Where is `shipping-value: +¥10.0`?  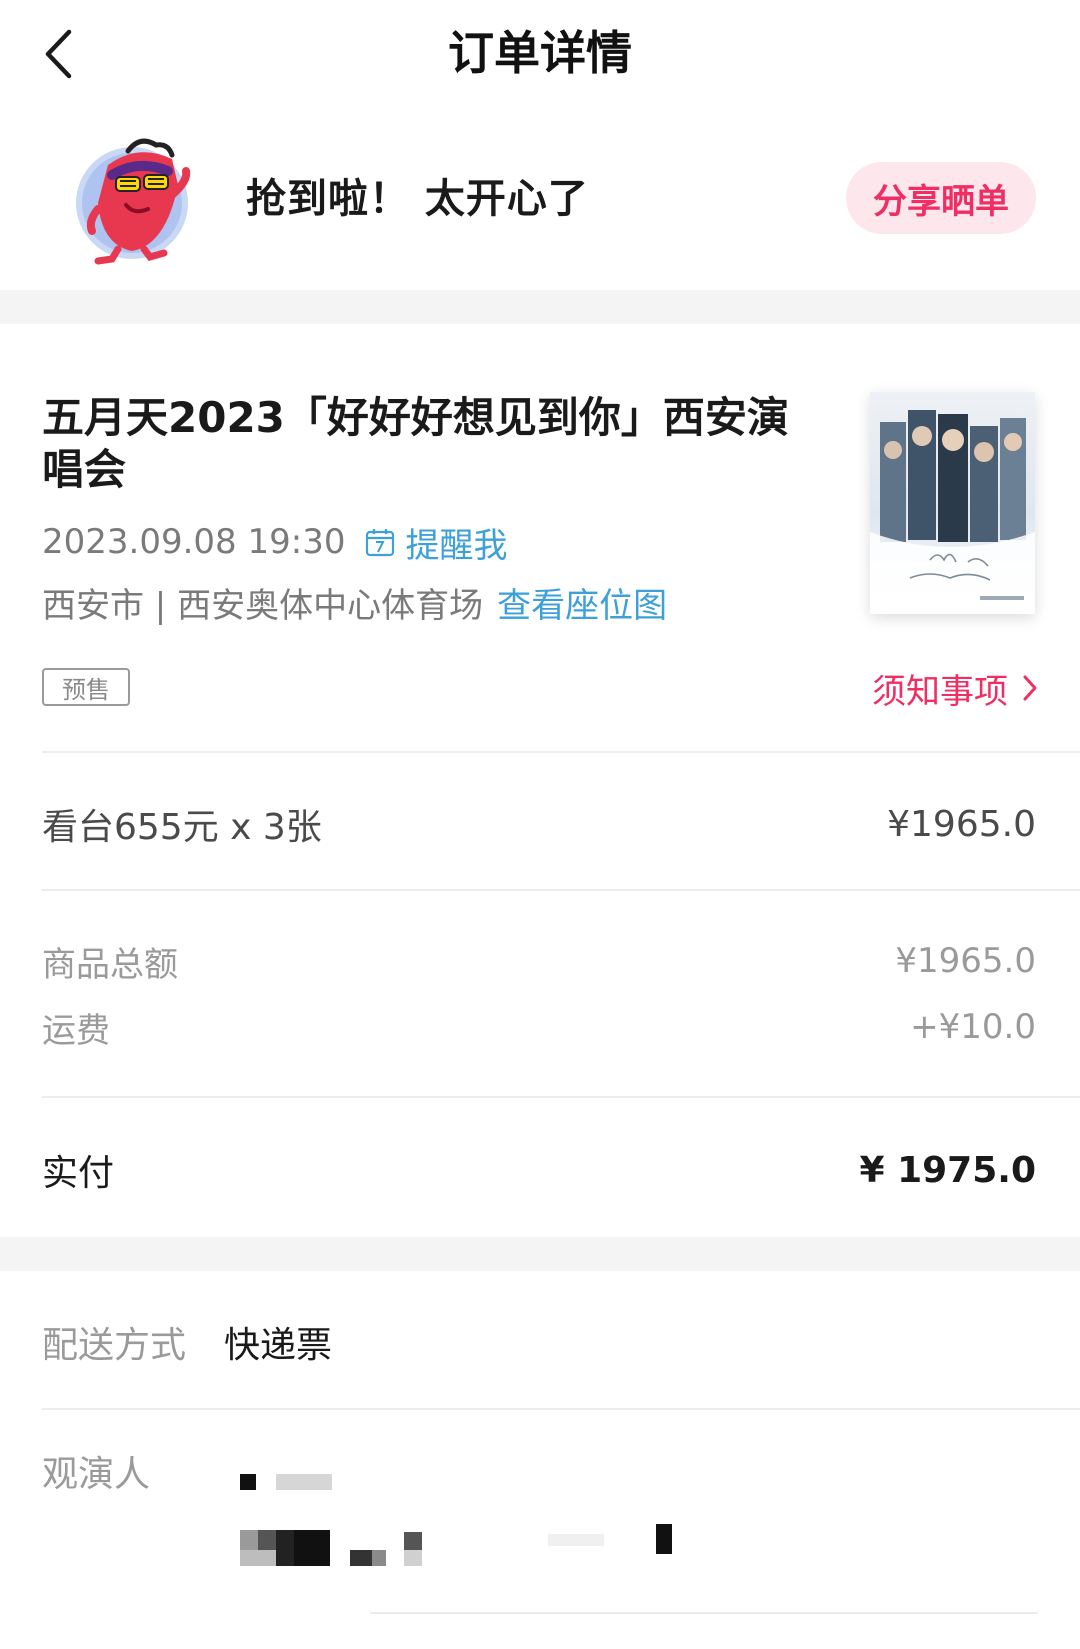 shipping-value: +¥10.0 is located at coordinates (973, 1027).